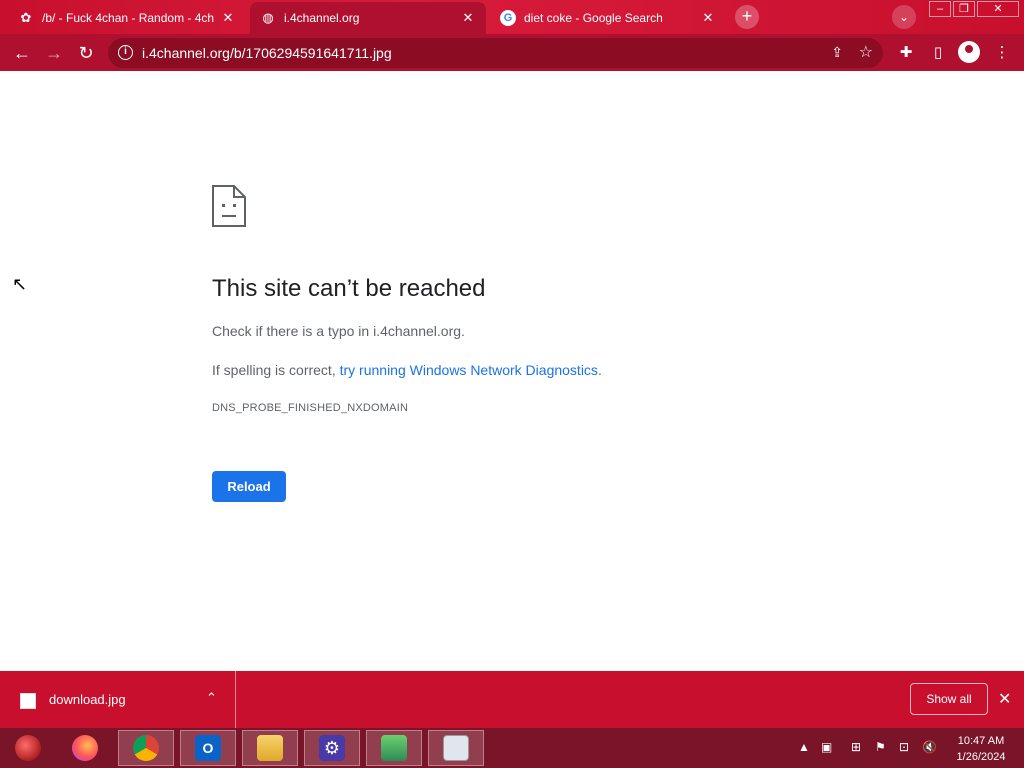  What do you see at coordinates (1004, 699) in the screenshot?
I see `close-download-shelf-icon: ✕` at bounding box center [1004, 699].